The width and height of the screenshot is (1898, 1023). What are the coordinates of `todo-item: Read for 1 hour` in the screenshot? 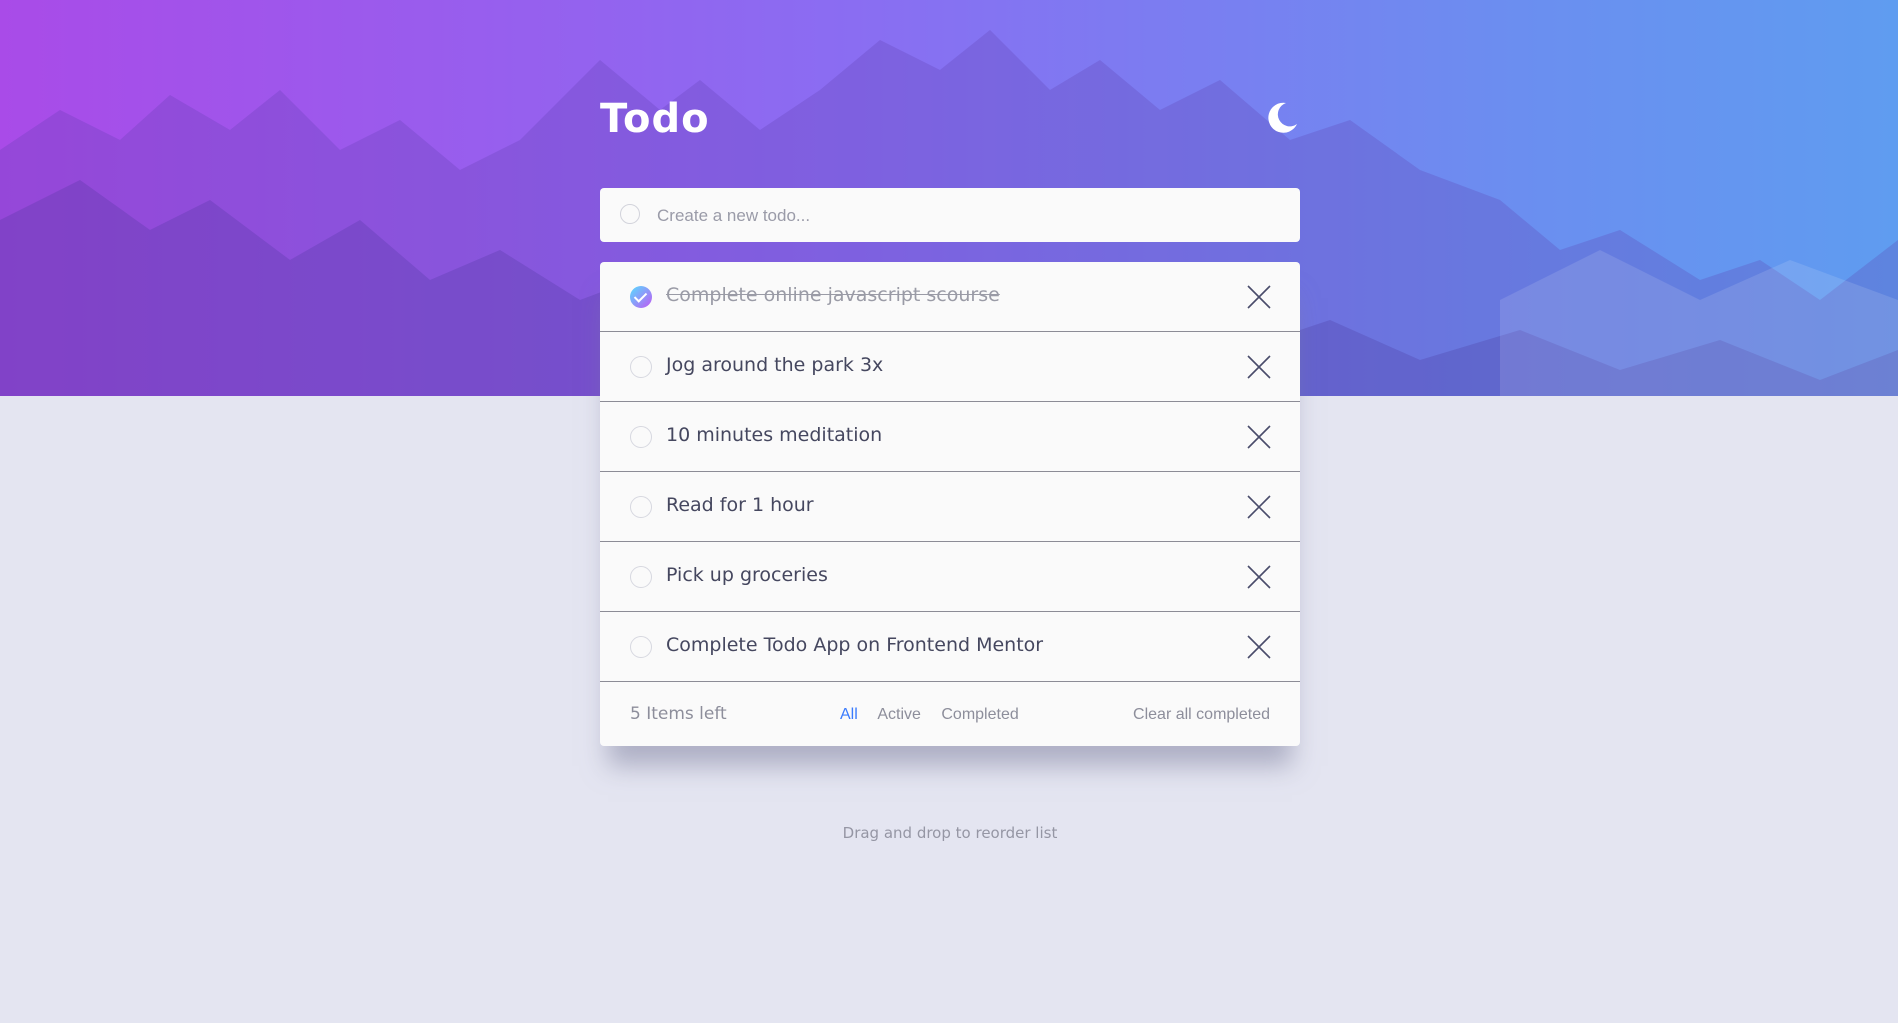 It's located at (950, 507).